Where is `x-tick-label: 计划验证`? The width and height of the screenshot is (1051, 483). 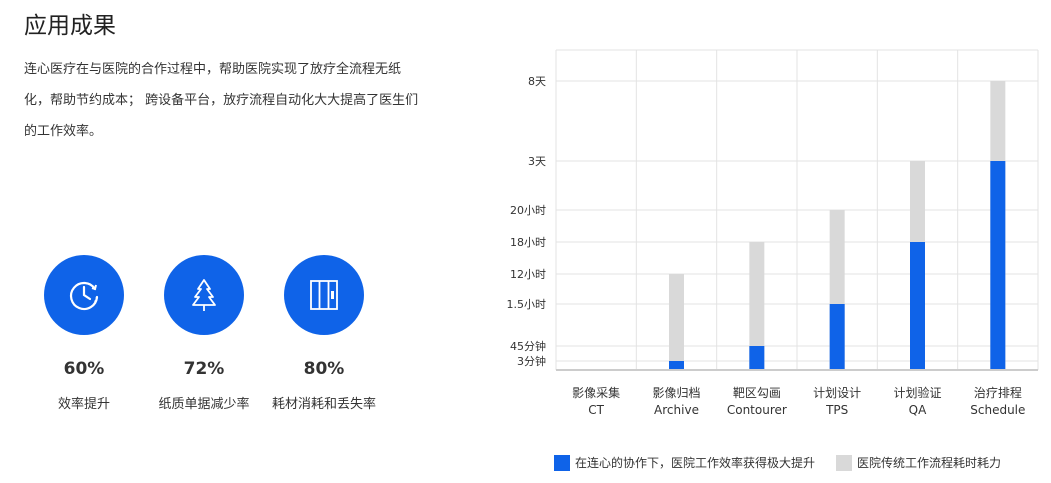
x-tick-label: 计划验证 is located at coordinates (917, 392).